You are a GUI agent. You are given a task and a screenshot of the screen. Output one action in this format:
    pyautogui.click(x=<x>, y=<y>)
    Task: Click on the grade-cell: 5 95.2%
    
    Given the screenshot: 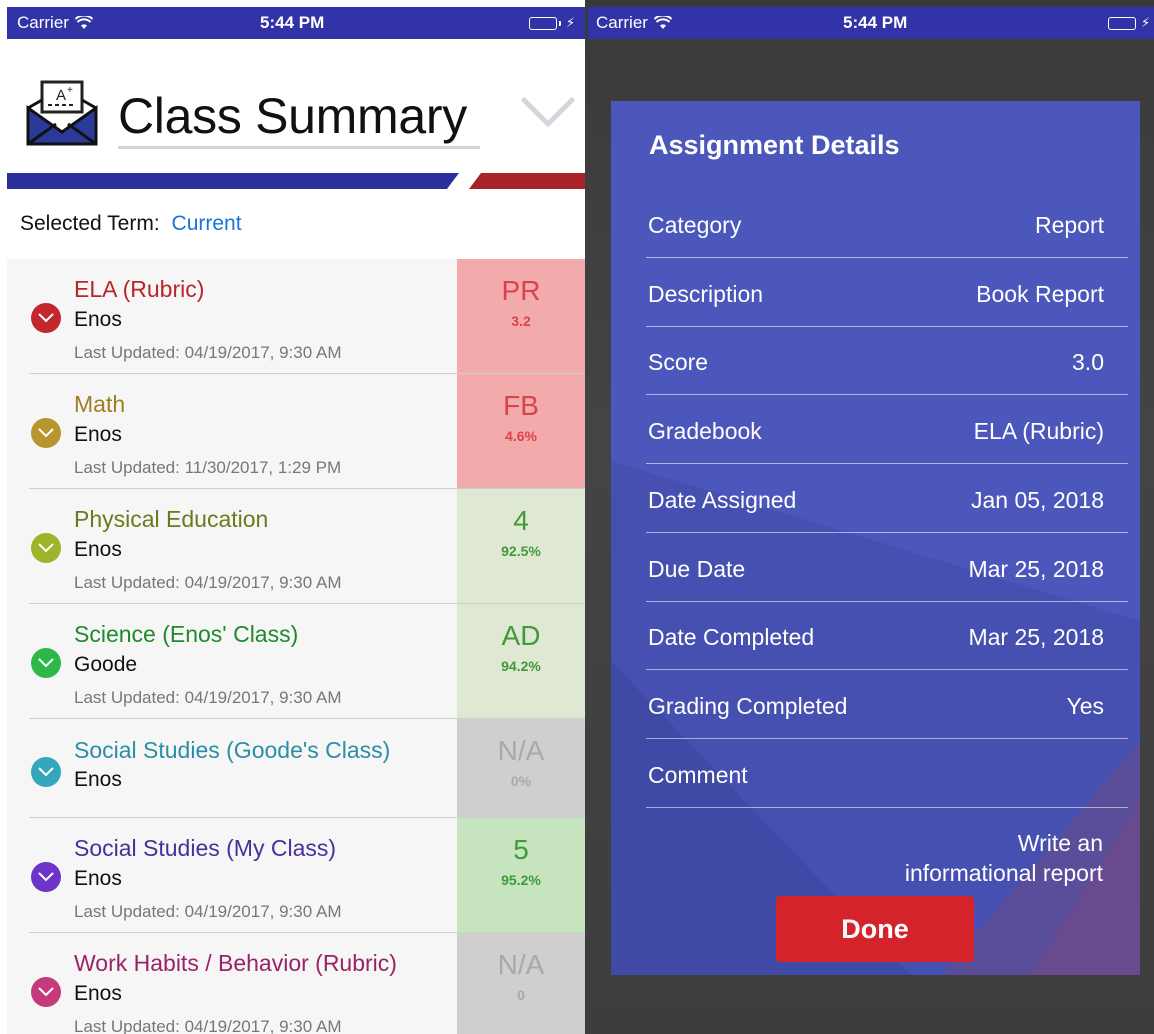 What is the action you would take?
    pyautogui.click(x=521, y=875)
    